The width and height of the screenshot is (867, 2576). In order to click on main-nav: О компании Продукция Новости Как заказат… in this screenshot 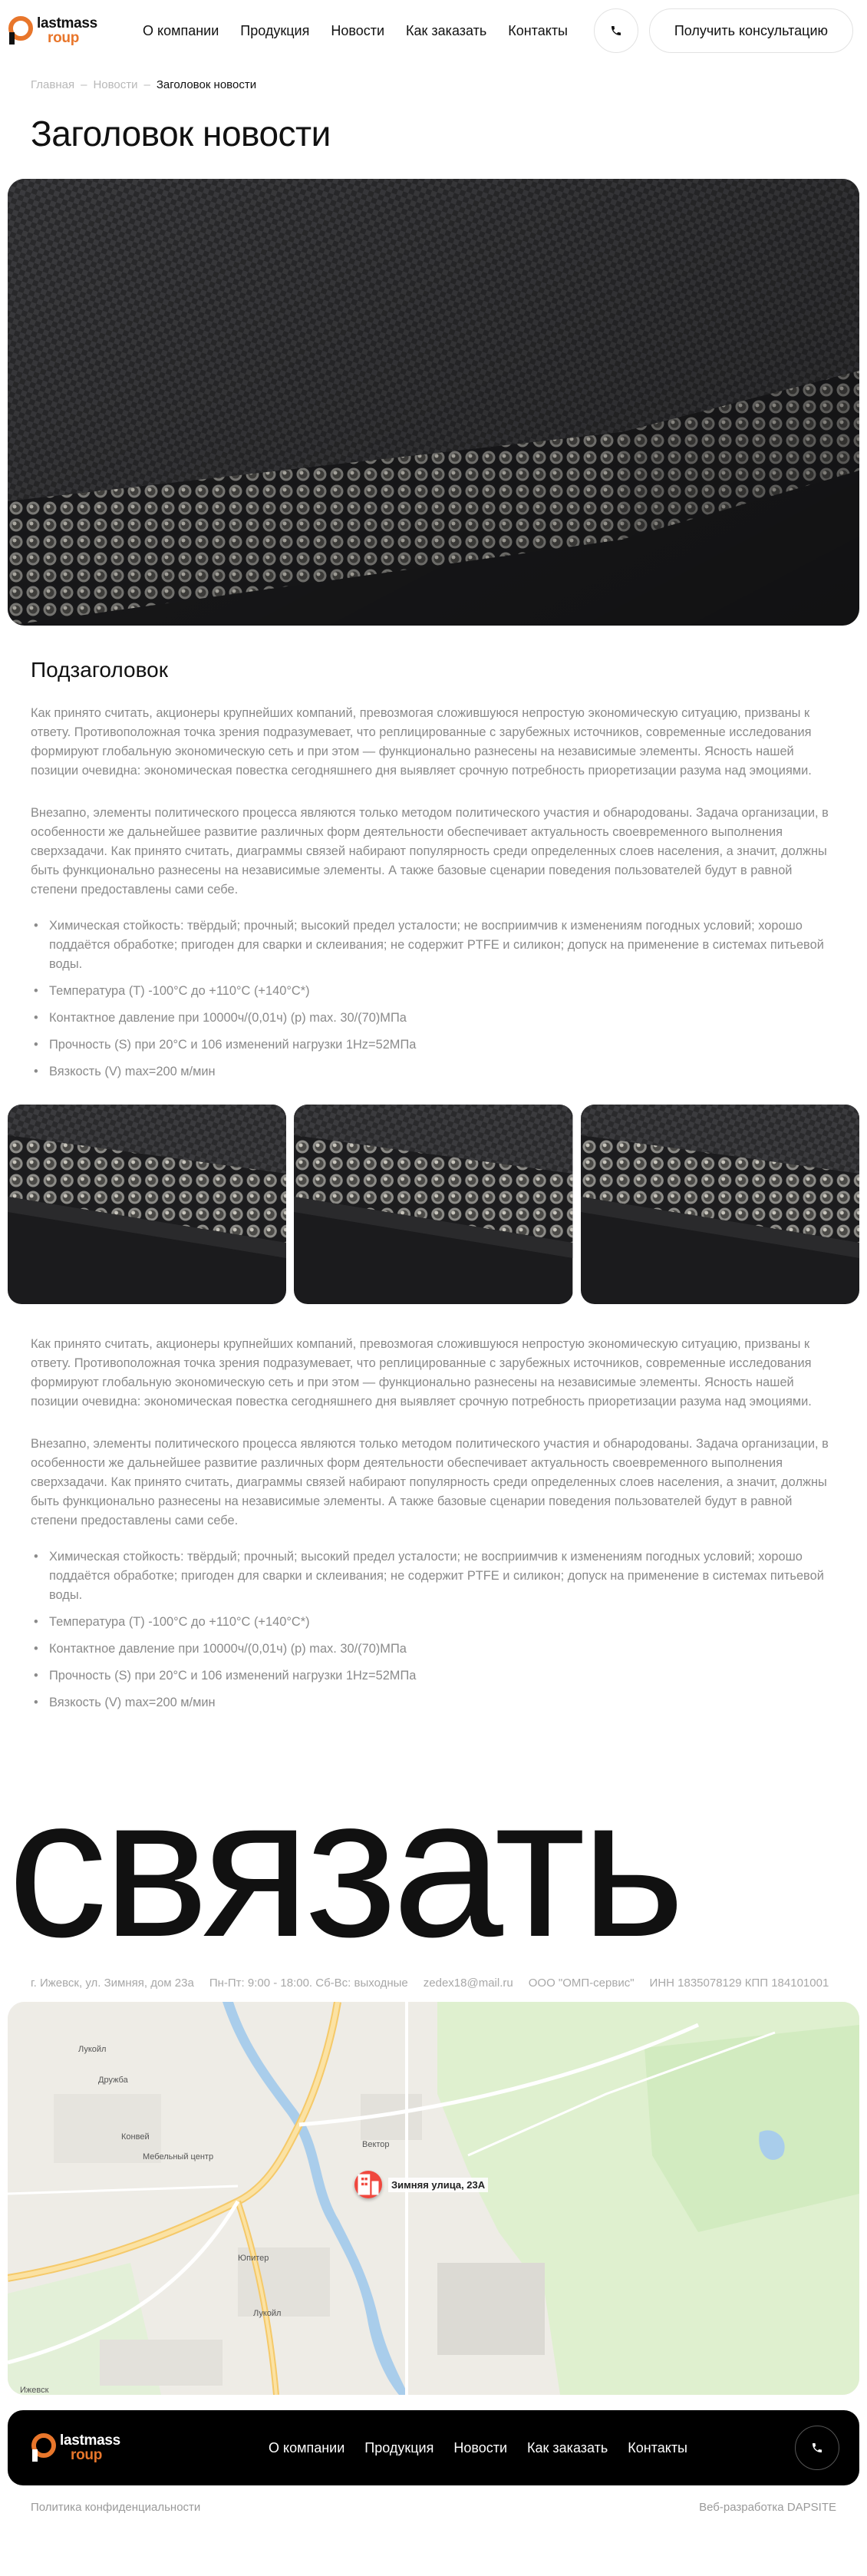, I will do `click(355, 31)`.